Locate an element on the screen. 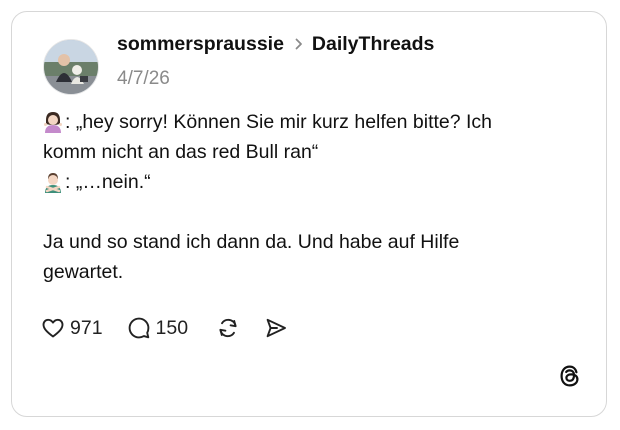 This screenshot has height=430, width=620. chevron-right-icon is located at coordinates (299, 44).